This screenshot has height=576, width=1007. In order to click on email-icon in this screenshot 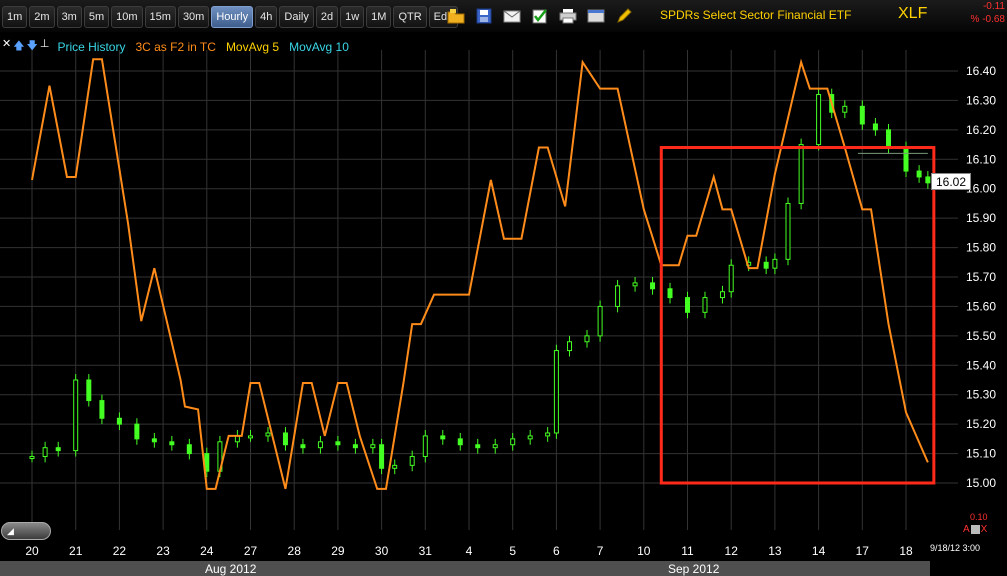, I will do `click(512, 16)`.